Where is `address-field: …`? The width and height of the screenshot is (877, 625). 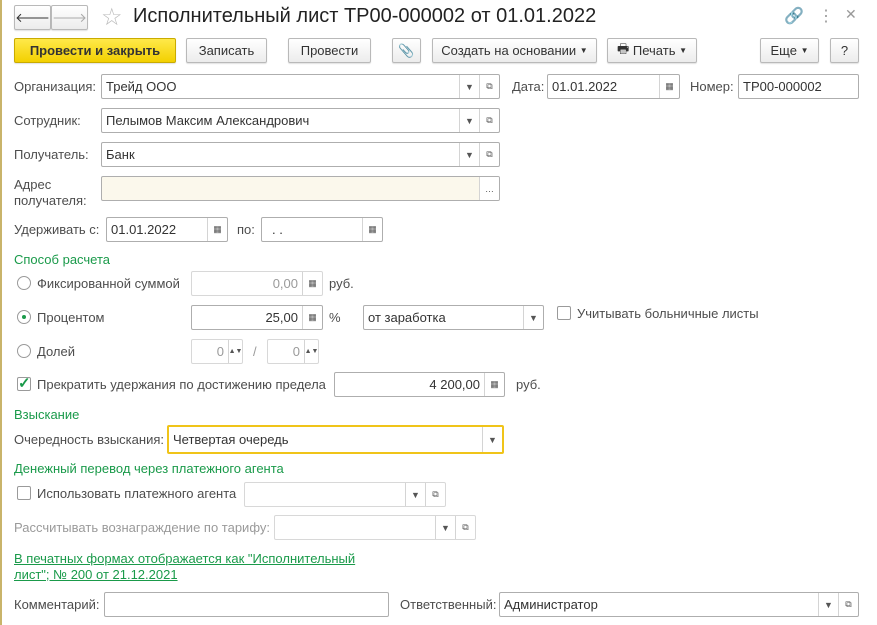 address-field: … is located at coordinates (300, 188).